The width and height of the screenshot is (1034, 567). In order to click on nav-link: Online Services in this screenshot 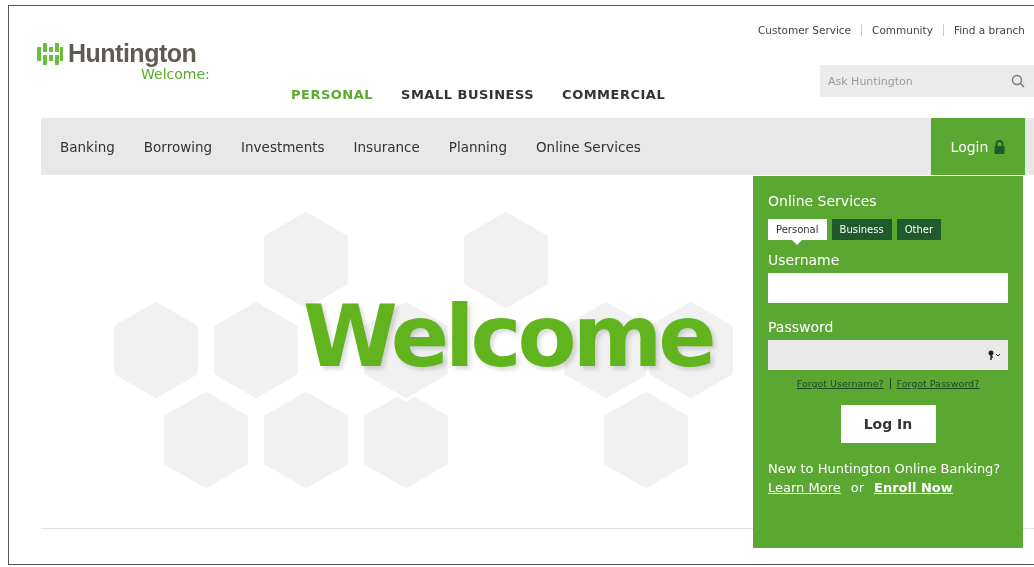, I will do `click(588, 146)`.